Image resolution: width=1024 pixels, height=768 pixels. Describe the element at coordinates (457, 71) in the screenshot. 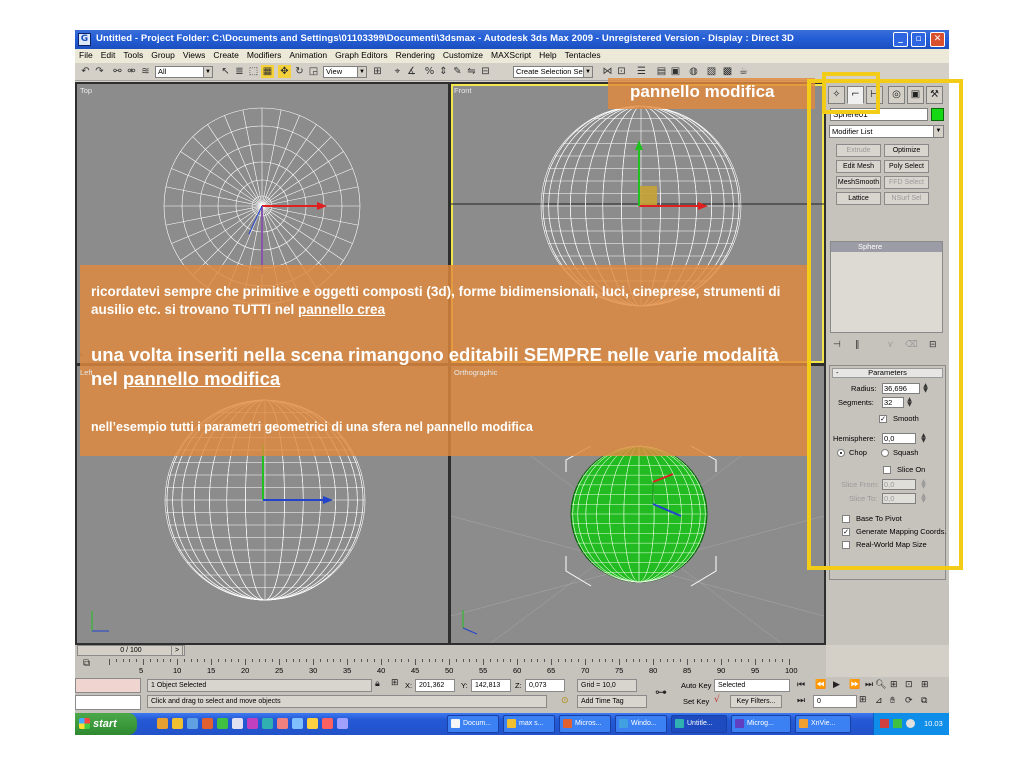

I see `edit-named-sel-icon: ✎` at that location.